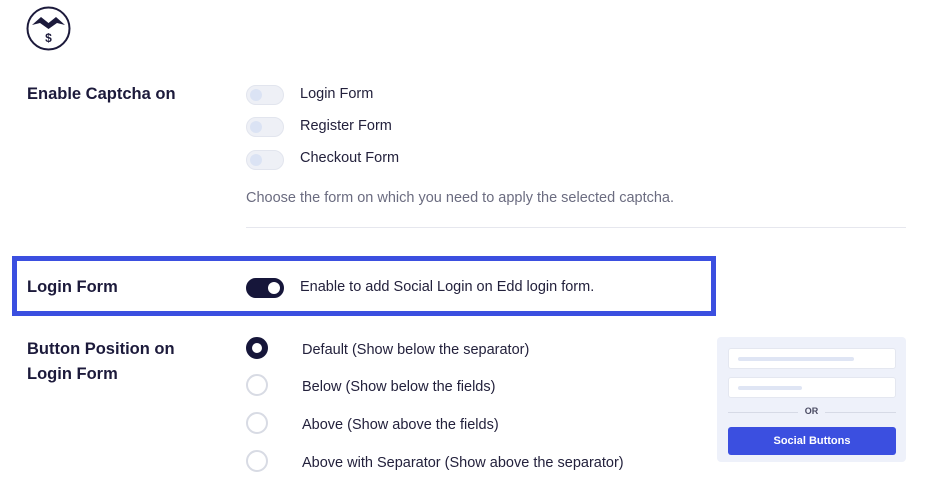 This screenshot has height=490, width=947. I want to click on button-position-label-line1: Button Position on, so click(101, 349).